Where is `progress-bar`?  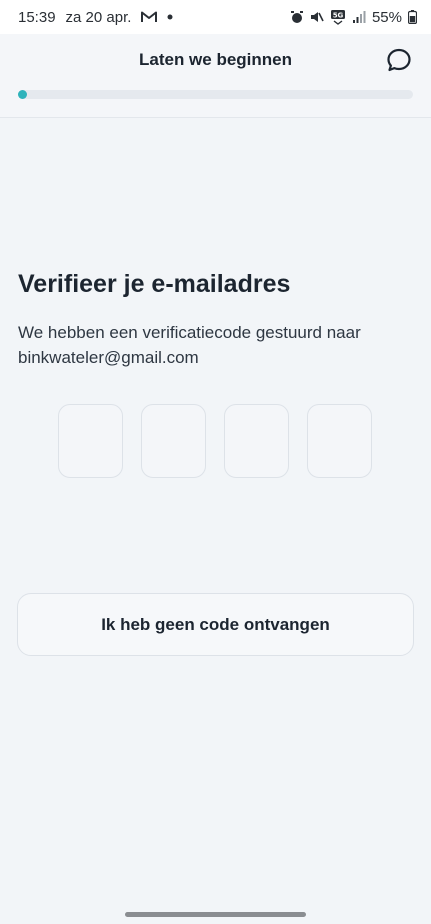
progress-bar is located at coordinates (215, 94).